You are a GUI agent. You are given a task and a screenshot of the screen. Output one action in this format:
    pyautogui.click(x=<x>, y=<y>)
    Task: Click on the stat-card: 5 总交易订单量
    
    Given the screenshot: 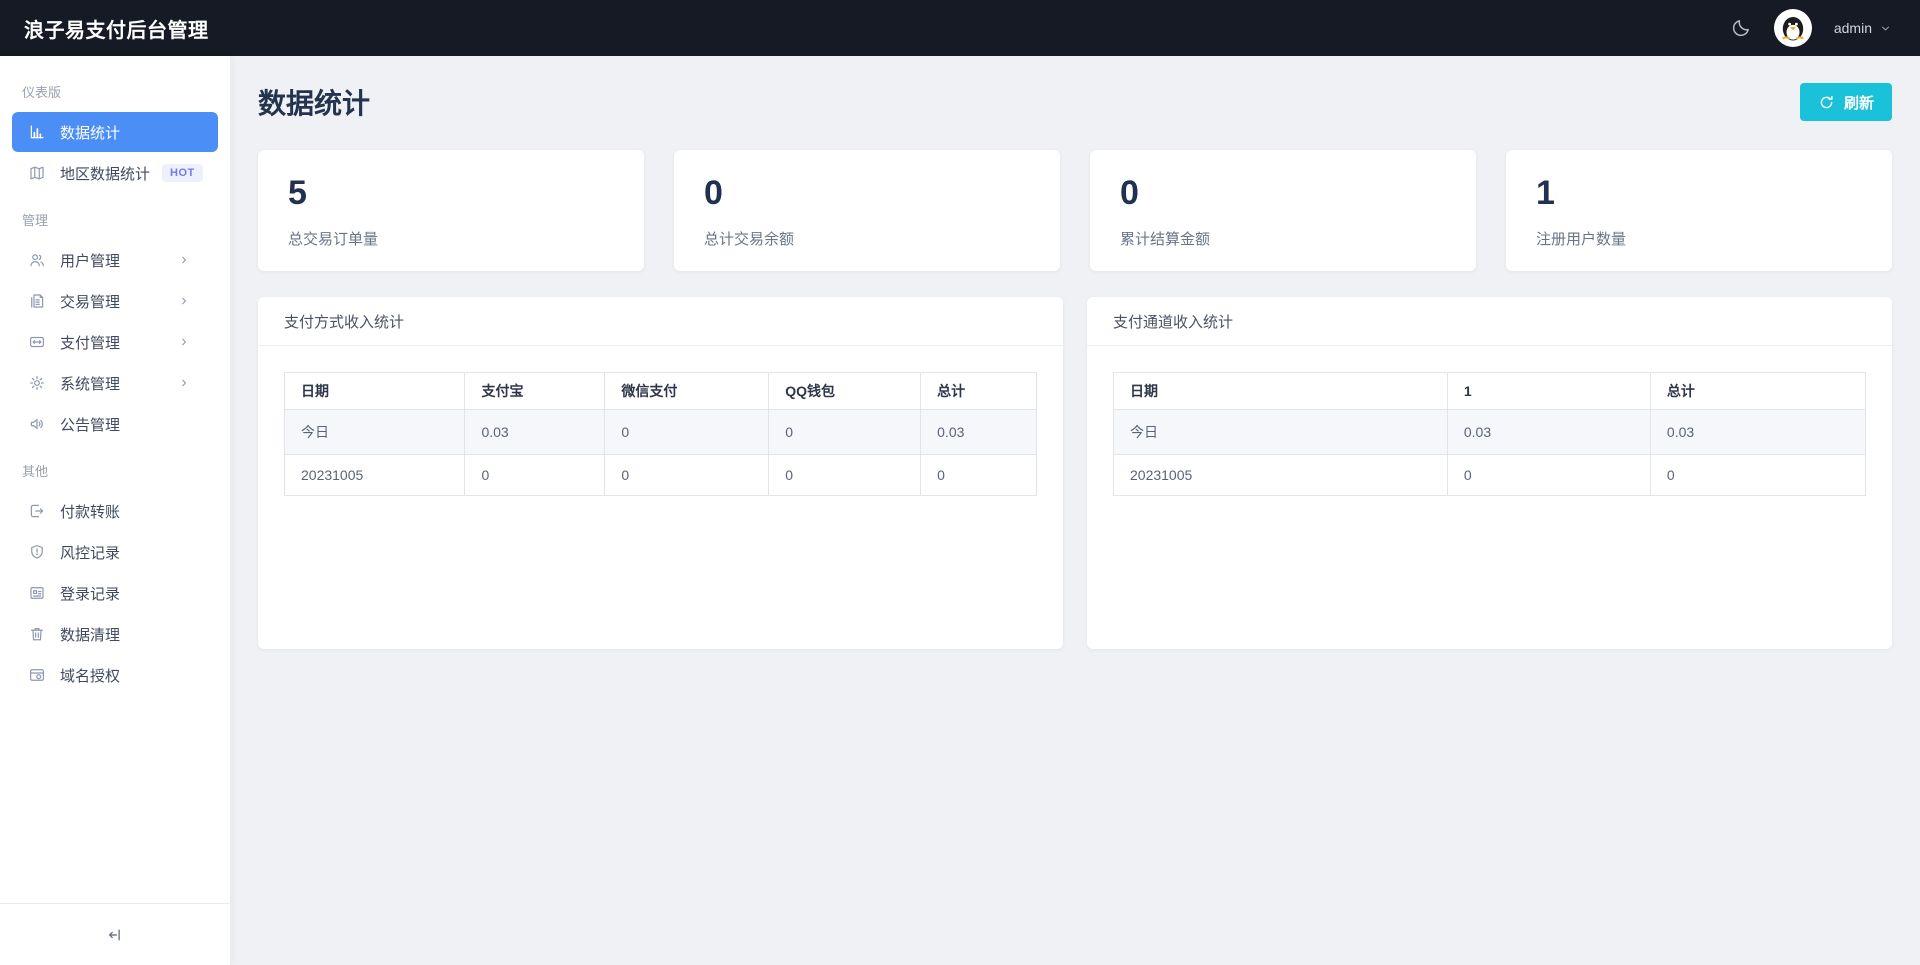 What is the action you would take?
    pyautogui.click(x=451, y=210)
    